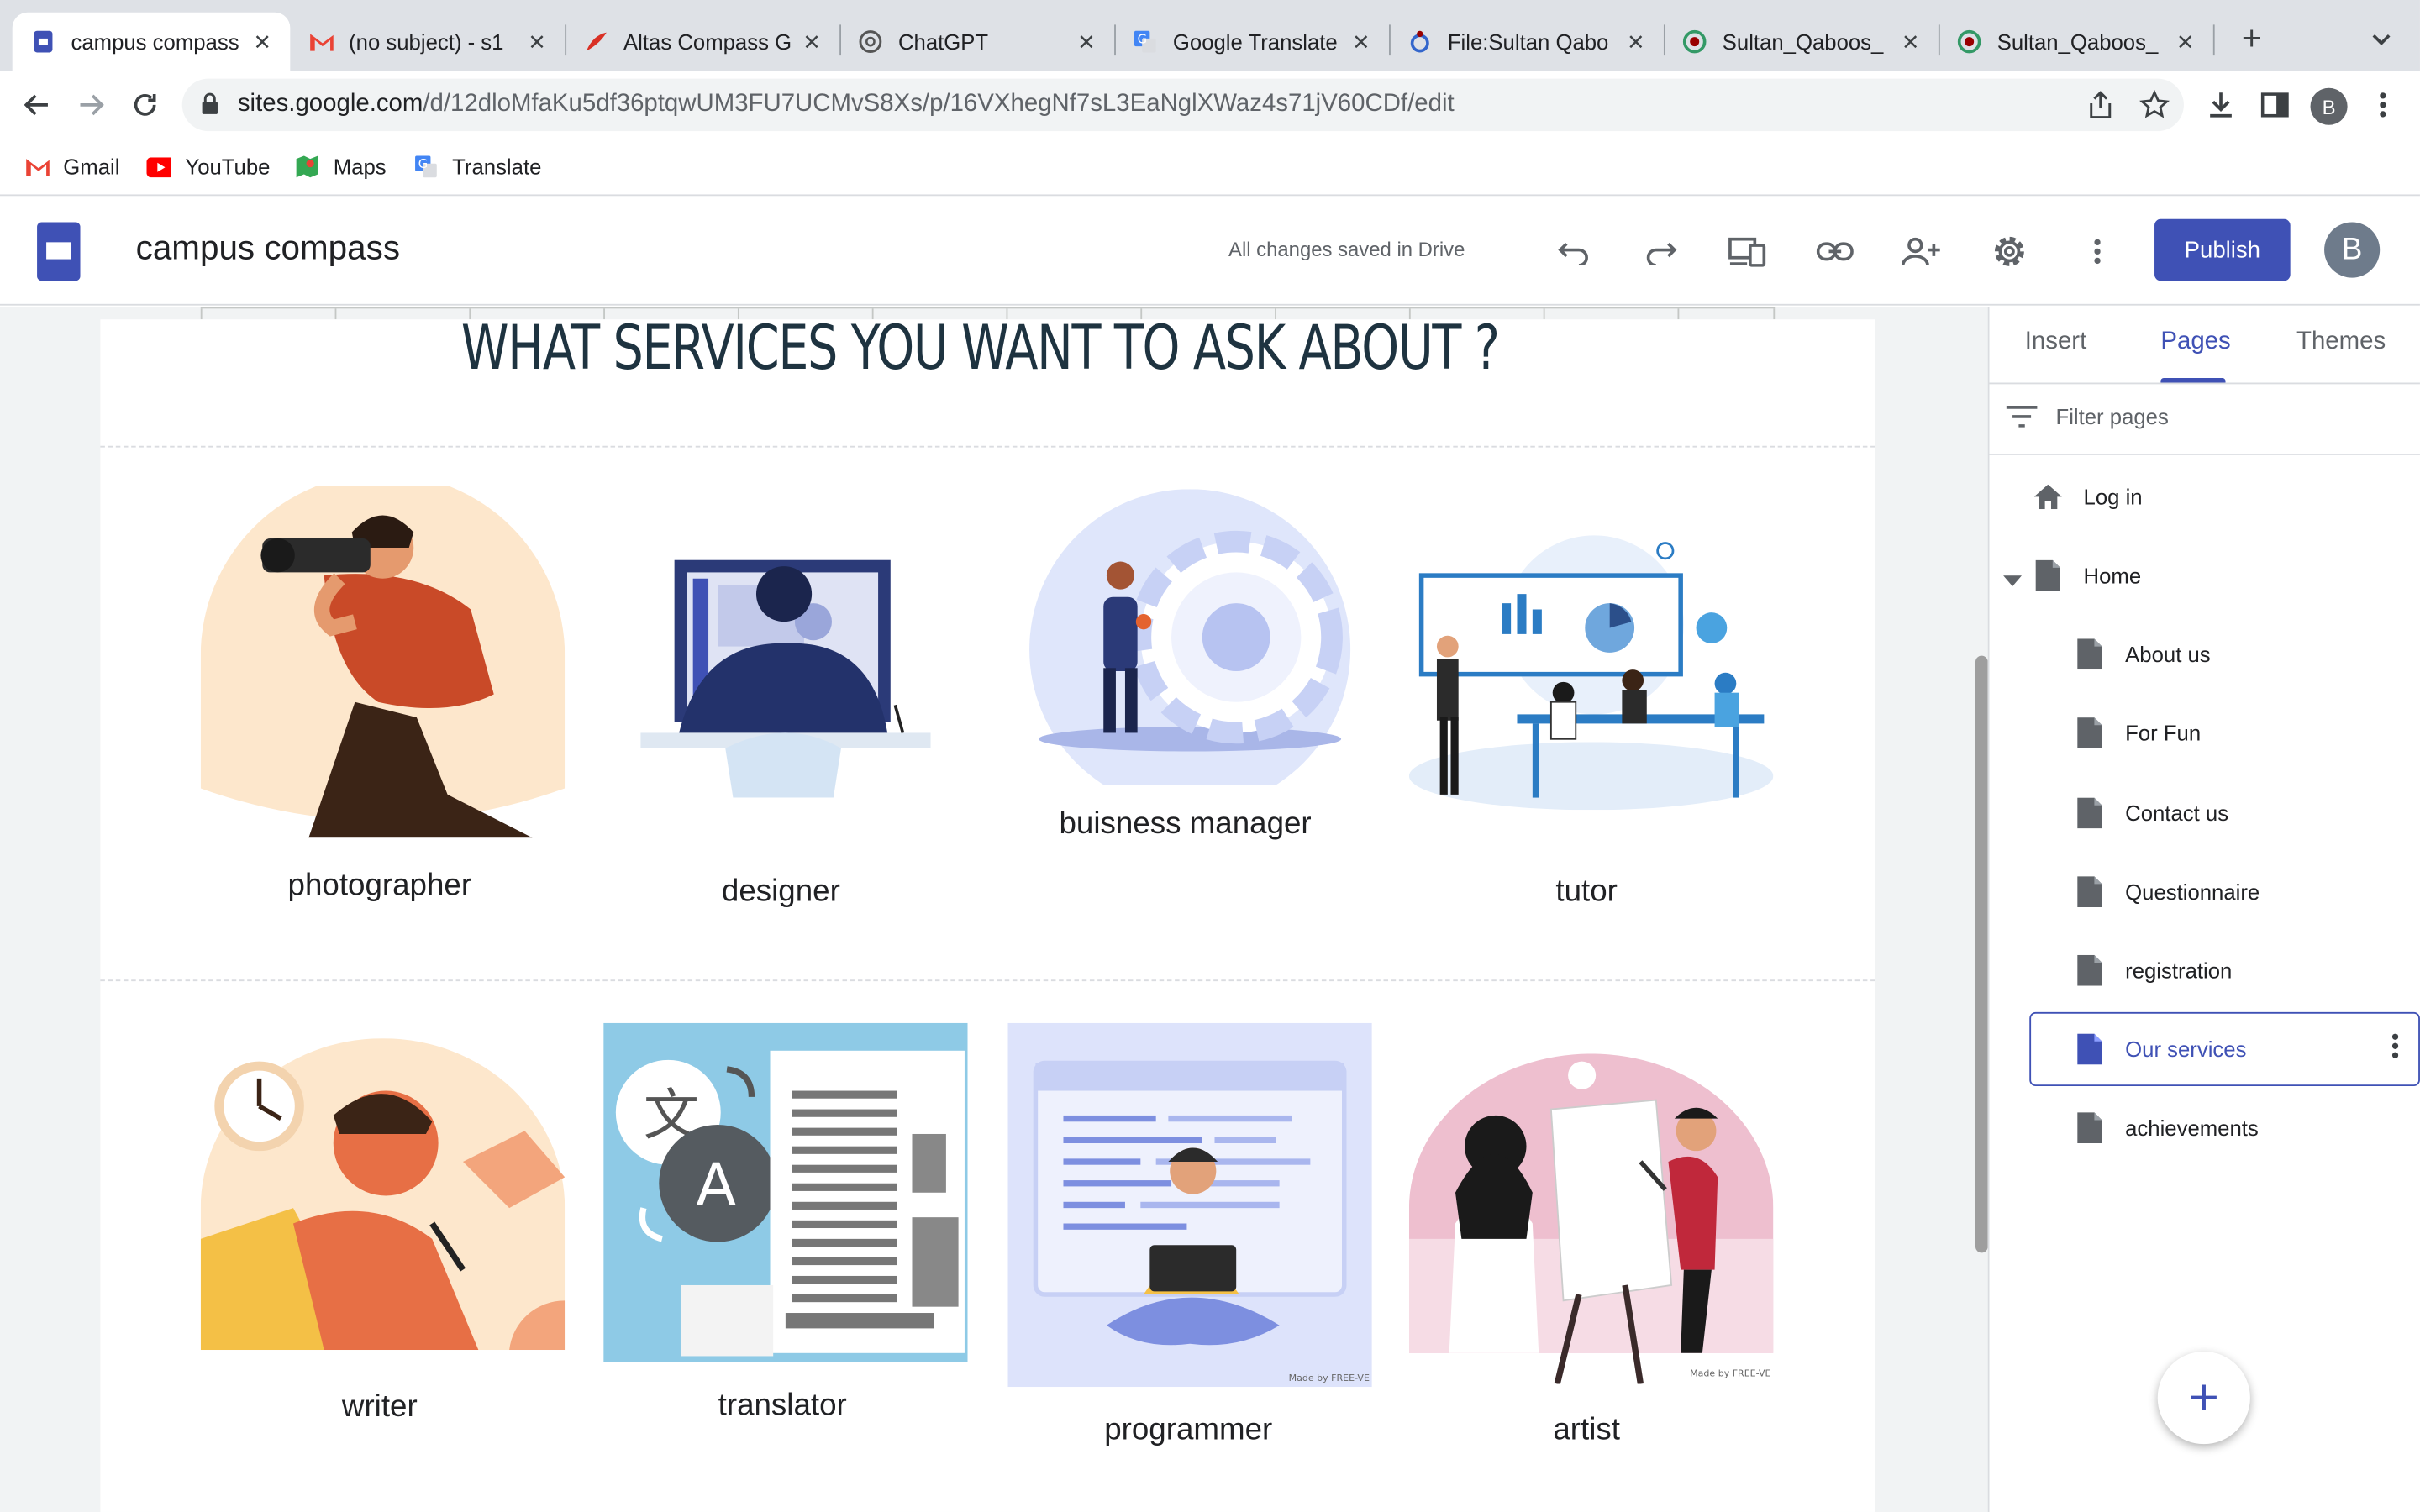  I want to click on page-item-log-in: Log in, so click(2088, 496).